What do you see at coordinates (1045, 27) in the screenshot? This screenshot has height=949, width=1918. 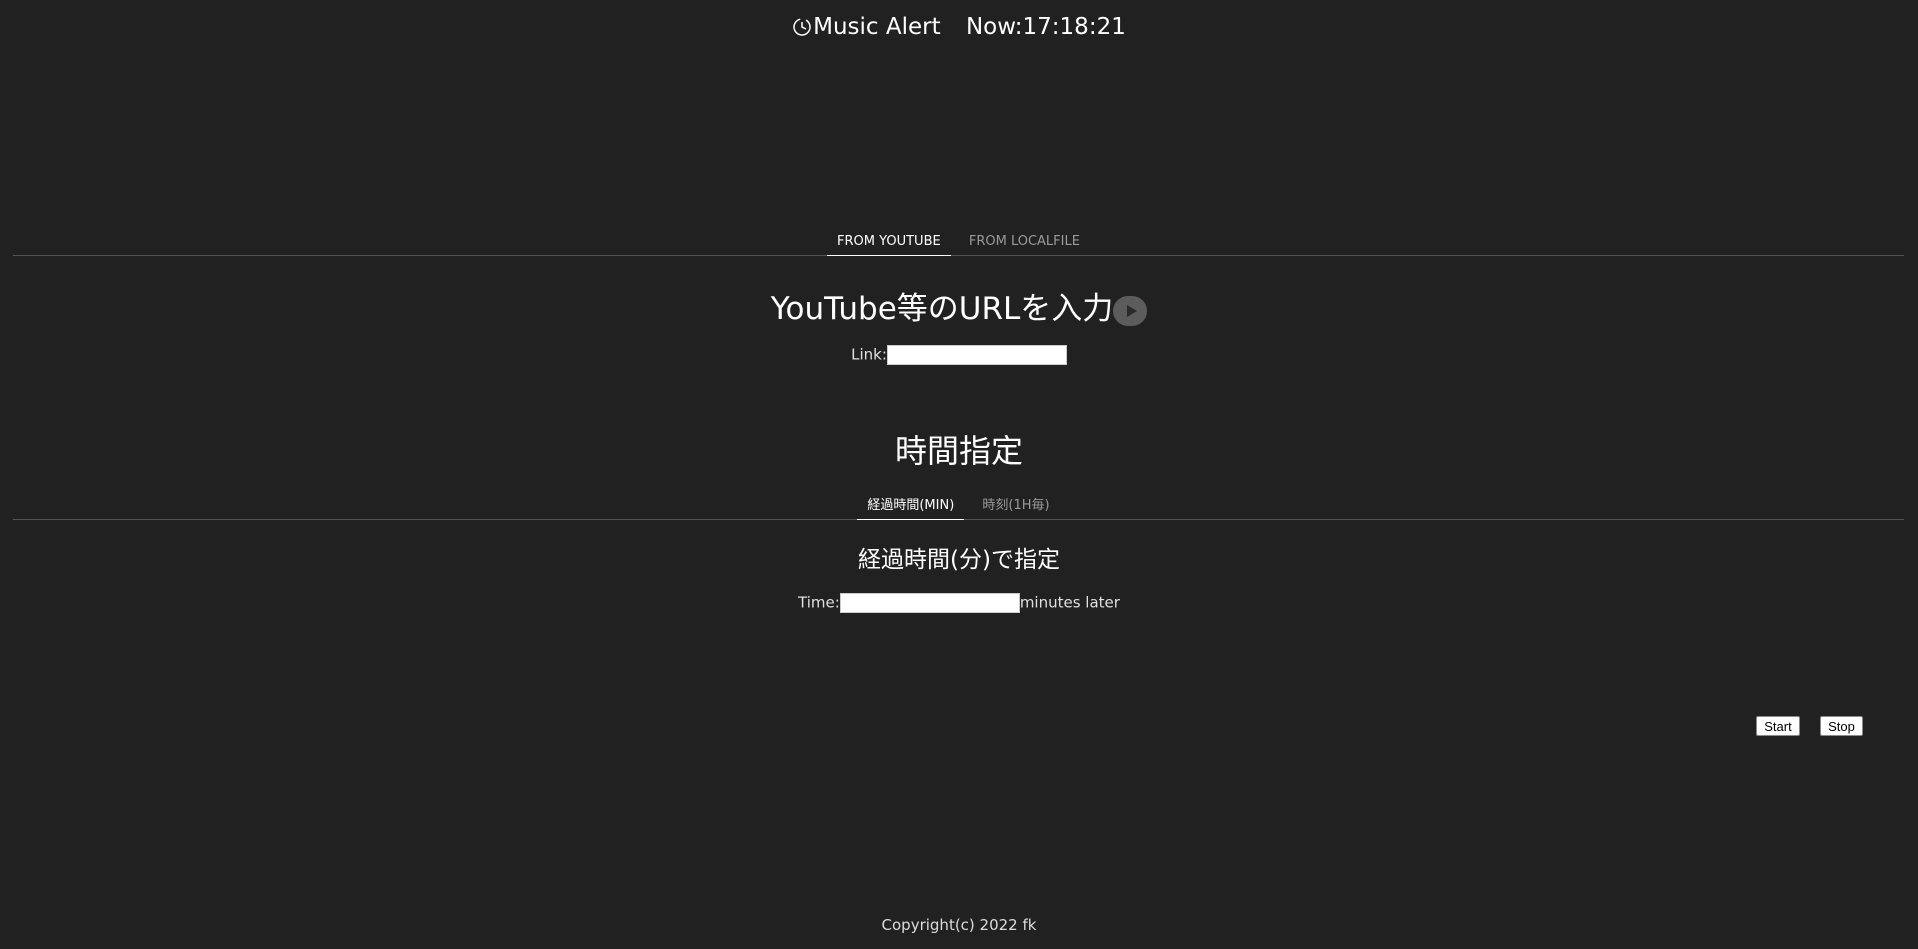 I see `current-time: Now:17:18:21` at bounding box center [1045, 27].